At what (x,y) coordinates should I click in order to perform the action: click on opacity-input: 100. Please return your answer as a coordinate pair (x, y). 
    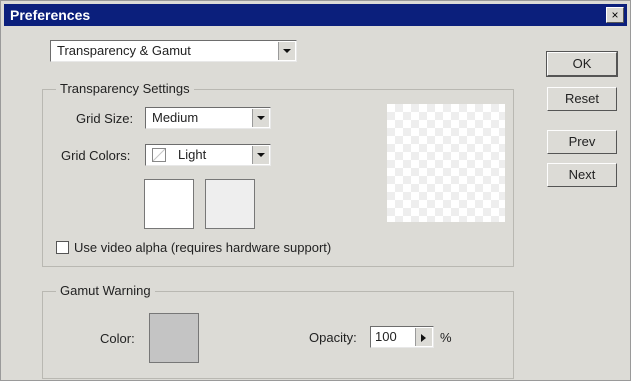
    Looking at the image, I should click on (402, 337).